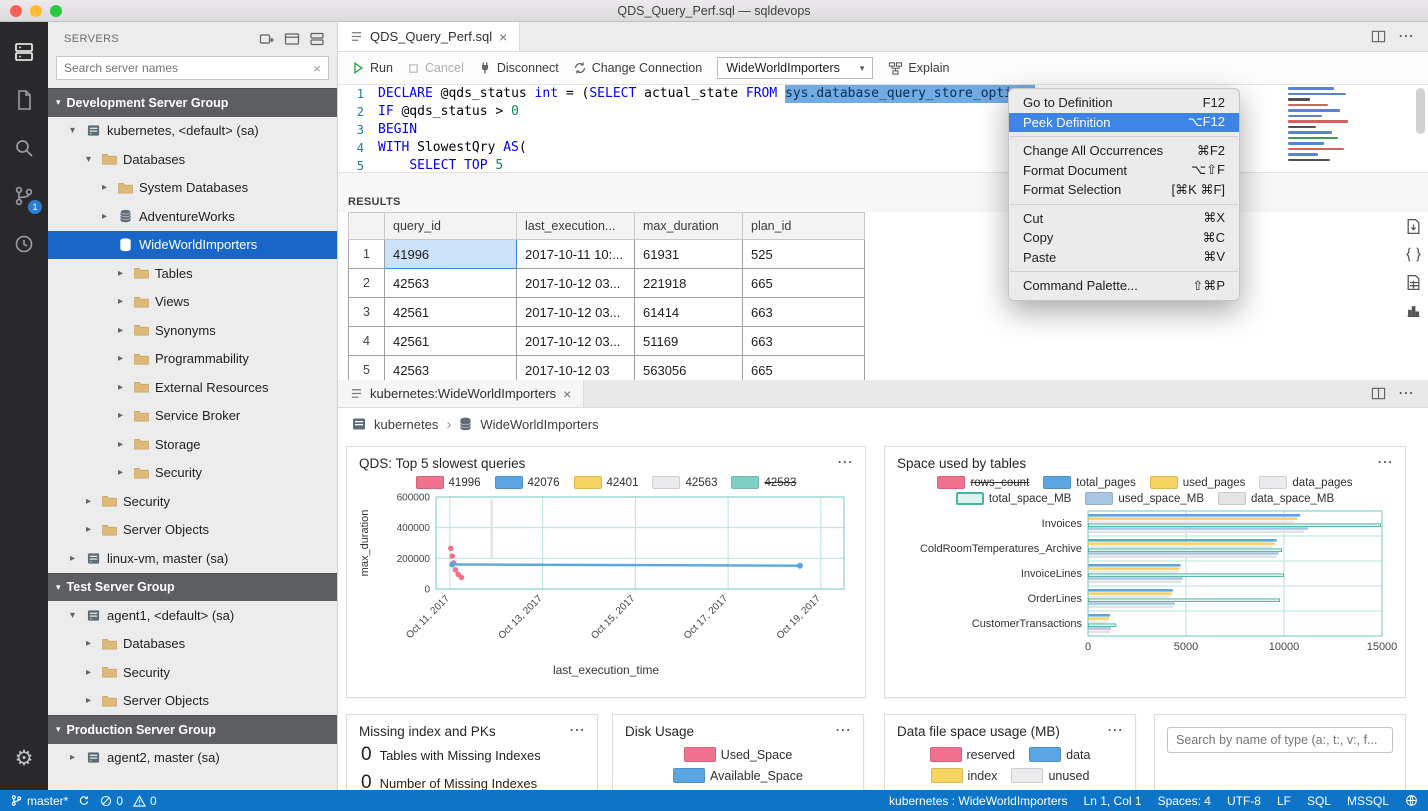 The height and width of the screenshot is (811, 1428). I want to click on indentation-status: Spaces: 4, so click(1184, 801).